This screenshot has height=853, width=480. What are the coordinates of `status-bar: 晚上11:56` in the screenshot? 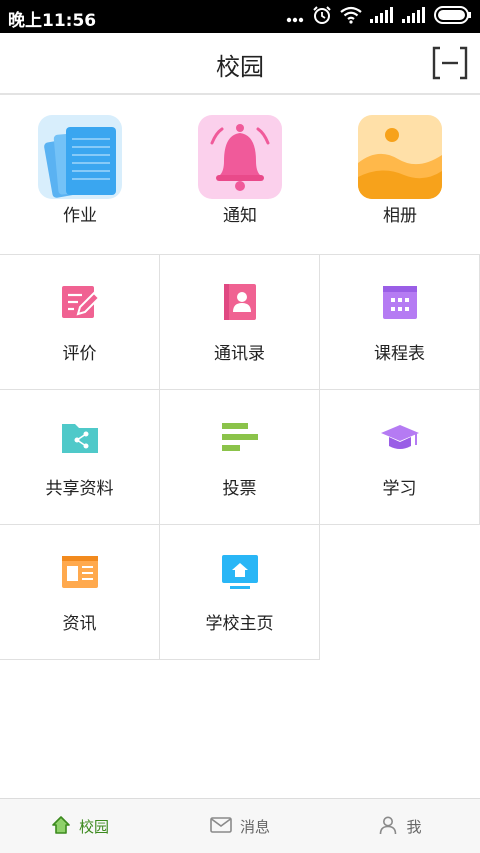 It's located at (240, 16).